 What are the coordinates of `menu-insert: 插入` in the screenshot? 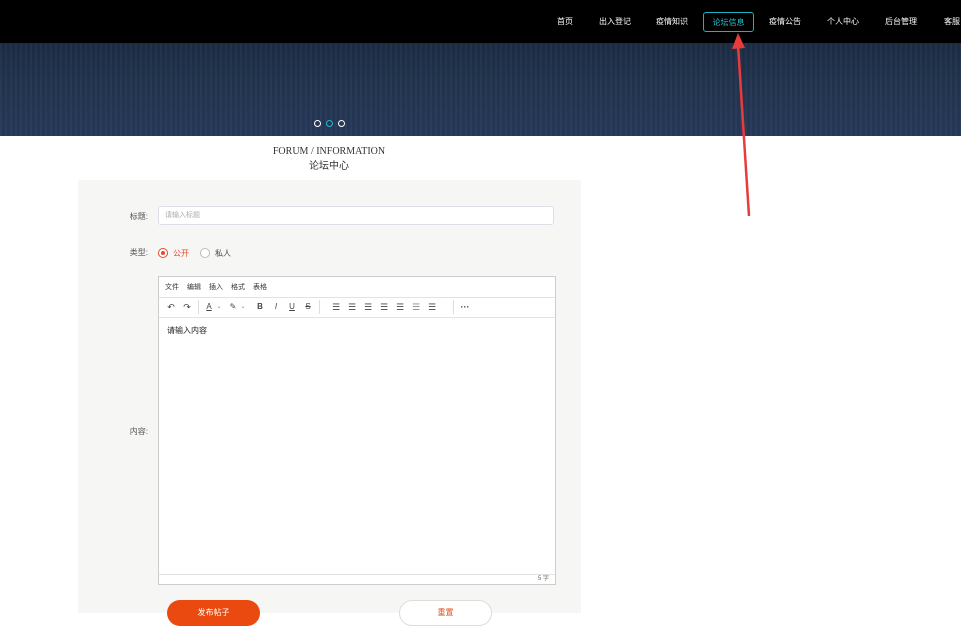 It's located at (216, 287).